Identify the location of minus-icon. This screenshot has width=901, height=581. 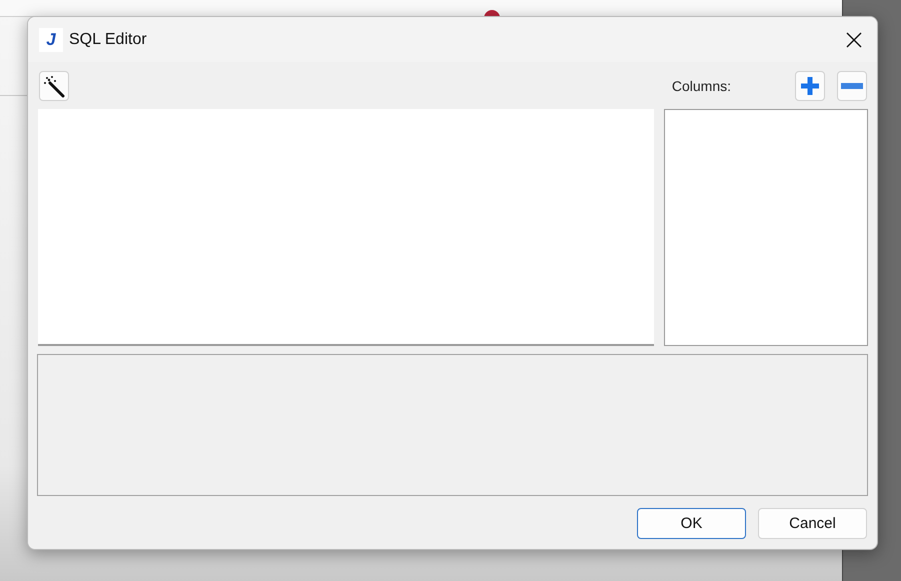
(852, 86).